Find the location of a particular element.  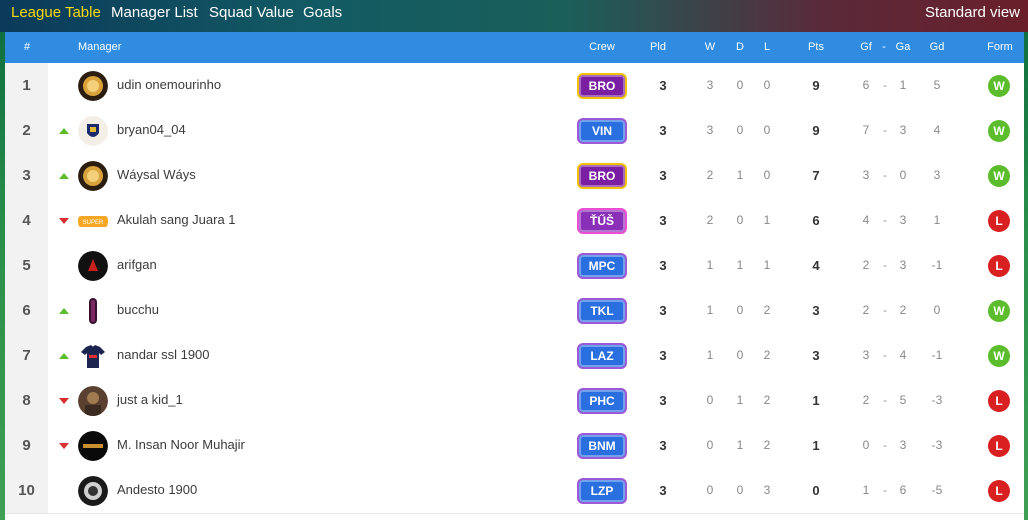

table-row: 10 Andesto 1900 LZP 3 0 0 3 0 1 6 -5 - L is located at coordinates (514, 491).